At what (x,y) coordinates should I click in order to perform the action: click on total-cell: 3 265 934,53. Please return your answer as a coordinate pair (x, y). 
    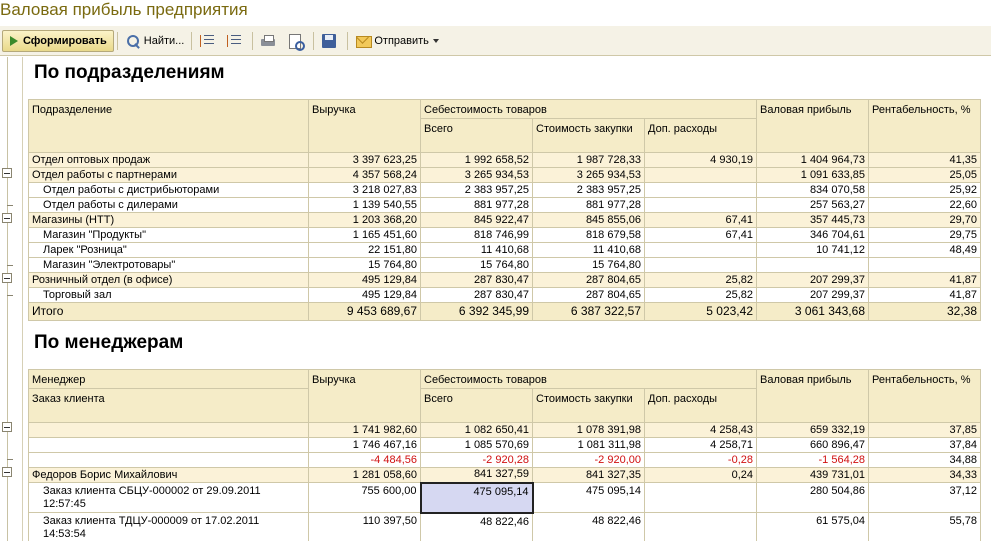
    Looking at the image, I should click on (476, 175).